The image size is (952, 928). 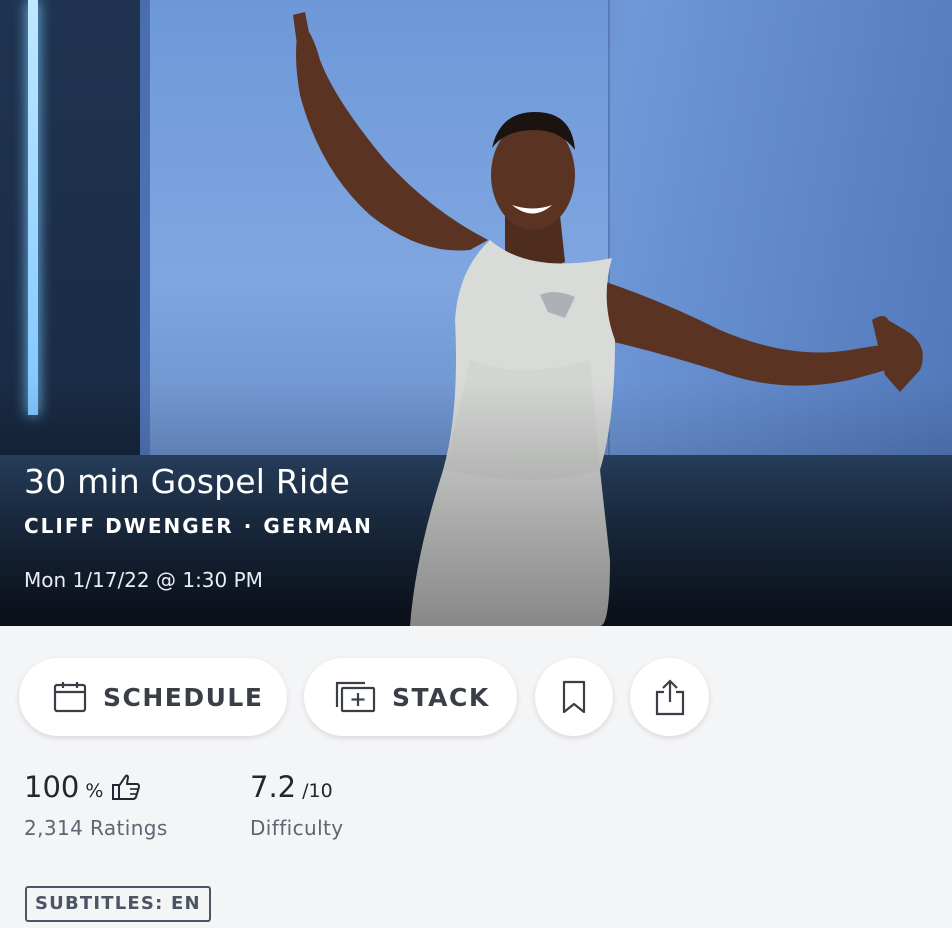 I want to click on rating-stat: 100 % 2,314 Ratings, so click(x=96, y=805).